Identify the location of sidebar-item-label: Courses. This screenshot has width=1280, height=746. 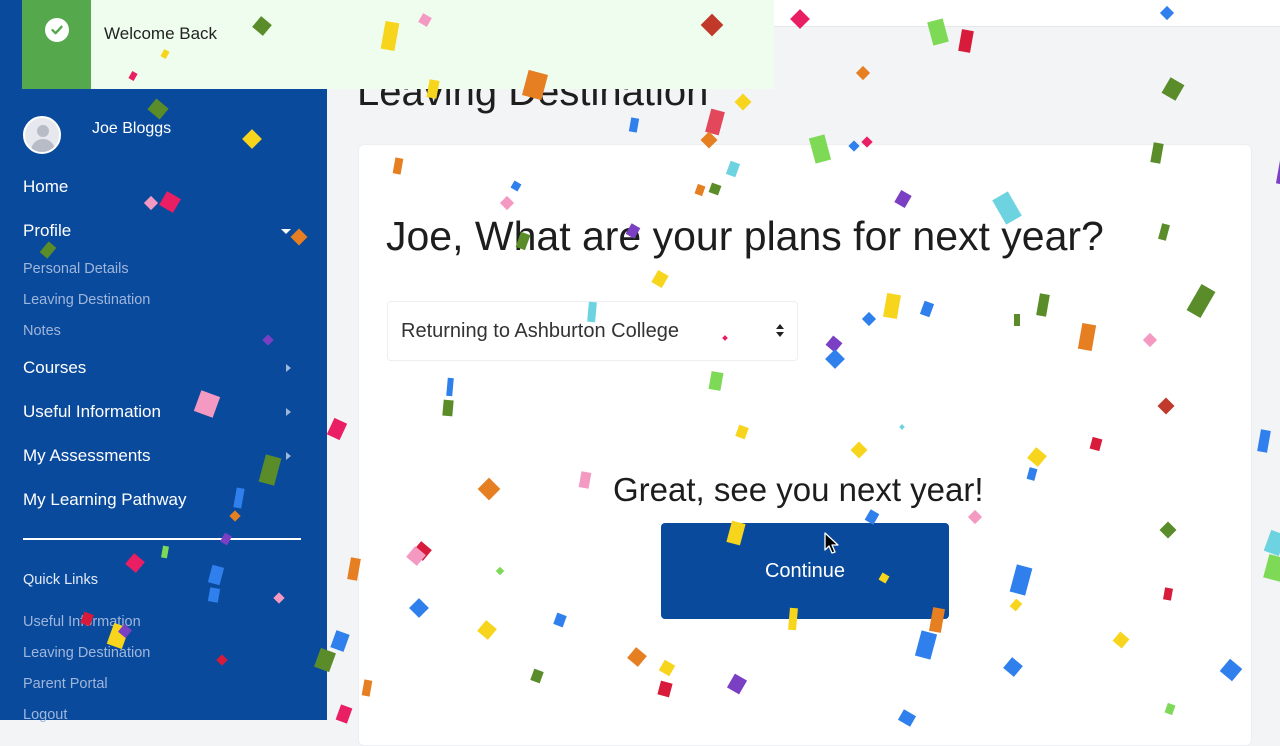
(55, 367).